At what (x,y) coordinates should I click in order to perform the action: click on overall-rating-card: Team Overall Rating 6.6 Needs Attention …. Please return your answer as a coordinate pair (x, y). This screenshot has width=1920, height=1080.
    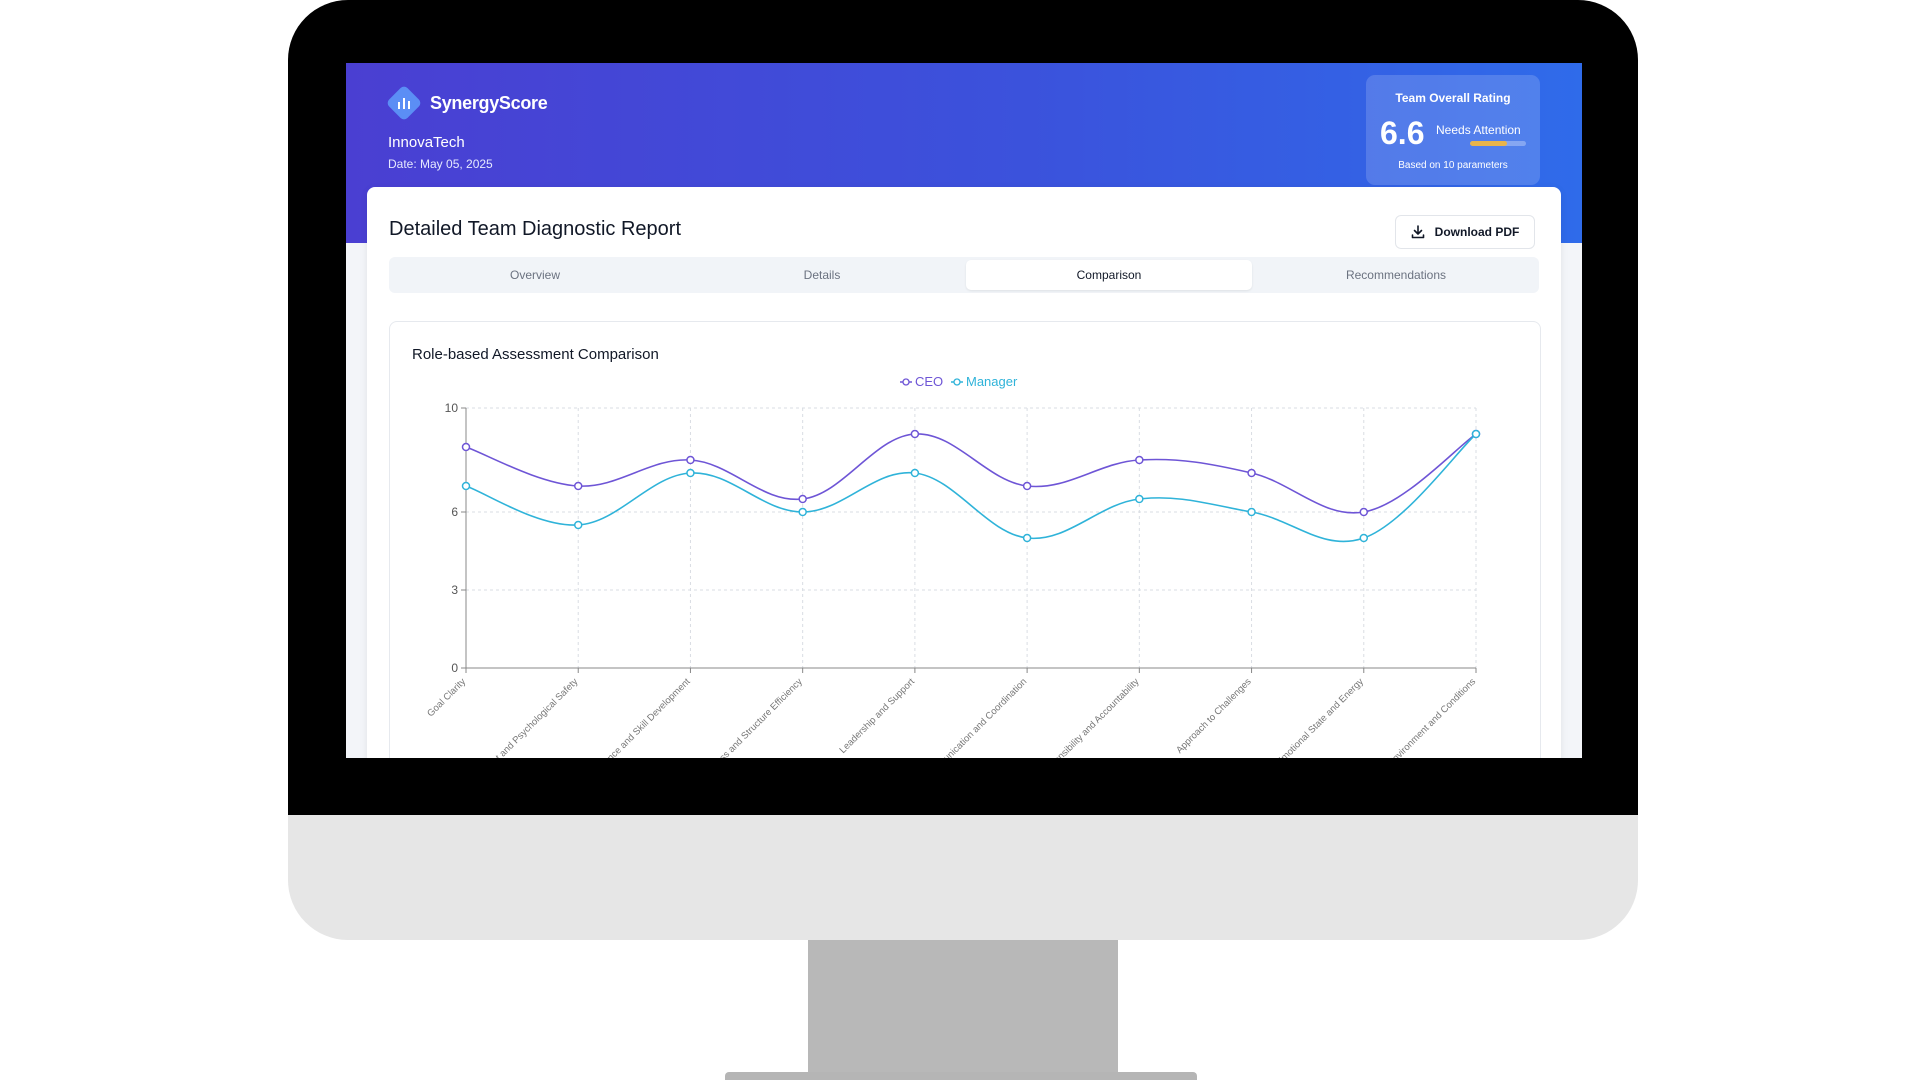
    Looking at the image, I should click on (1453, 130).